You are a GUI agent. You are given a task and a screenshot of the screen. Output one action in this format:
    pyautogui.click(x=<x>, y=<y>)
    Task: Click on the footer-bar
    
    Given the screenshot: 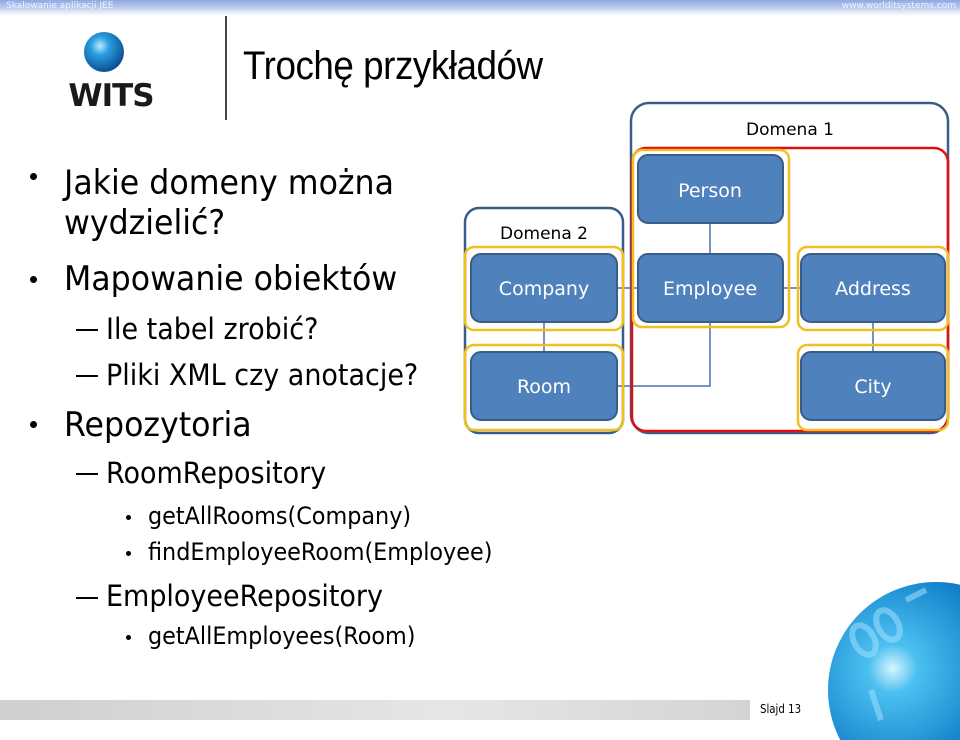 What is the action you would take?
    pyautogui.click(x=375, y=710)
    